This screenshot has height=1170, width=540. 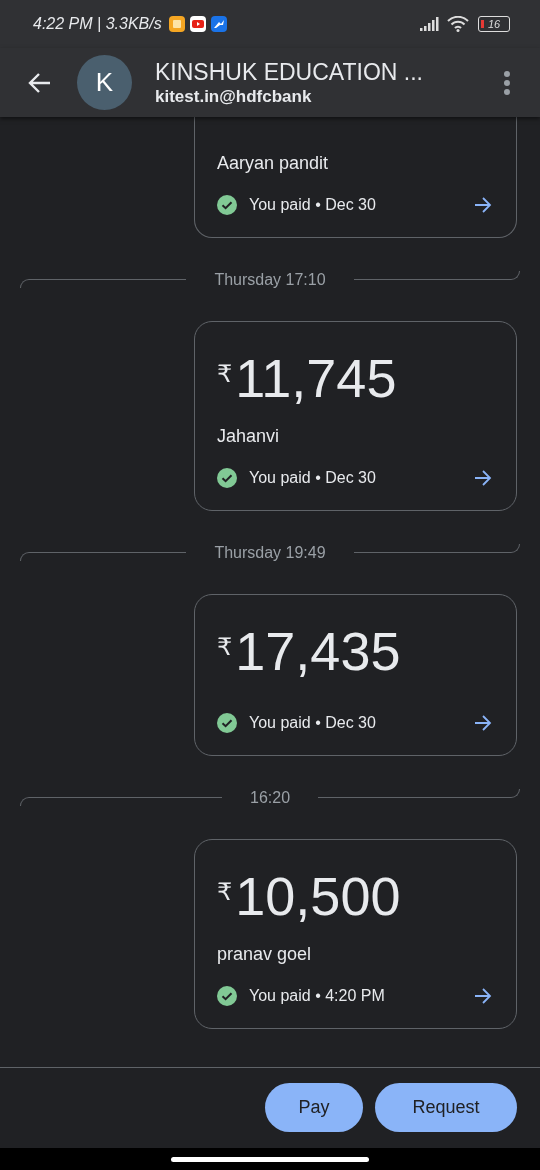 What do you see at coordinates (355, 177) in the screenshot?
I see `payment-card: Aaryan pandit You paid • Dec 30` at bounding box center [355, 177].